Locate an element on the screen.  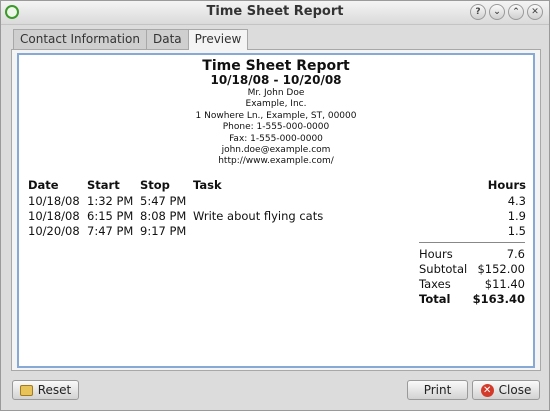
print-button-label: Print is located at coordinates (437, 390).